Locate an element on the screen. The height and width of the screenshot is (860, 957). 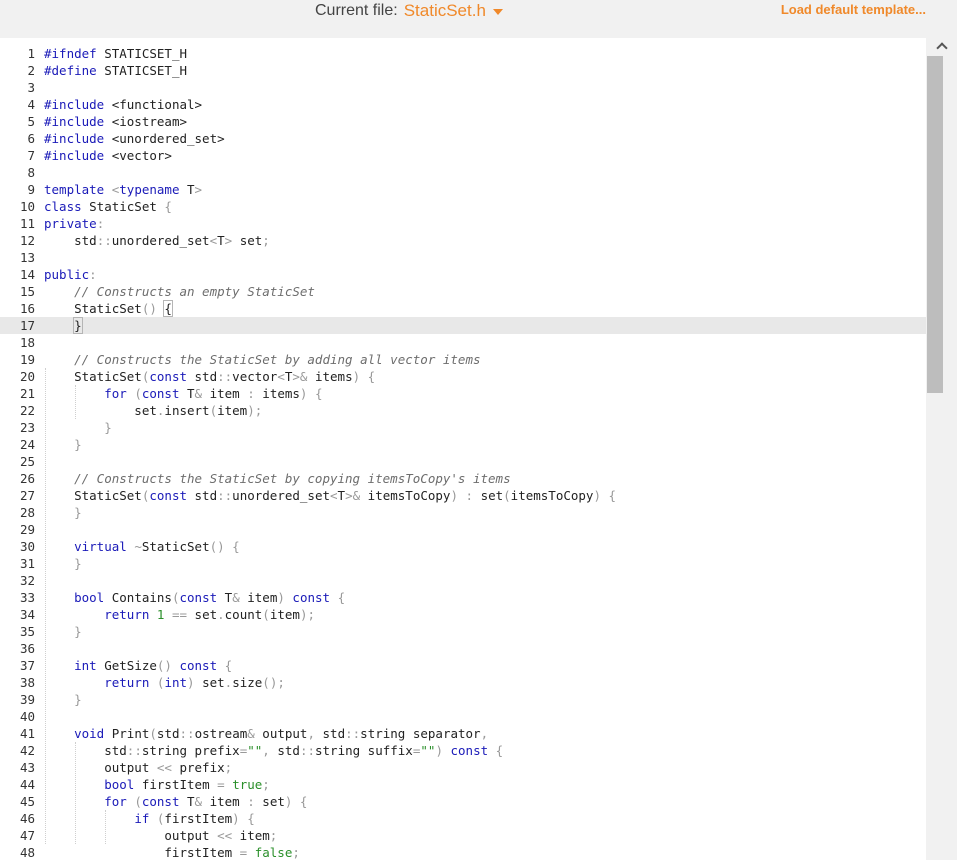
code-line: 28 } is located at coordinates (463, 512).